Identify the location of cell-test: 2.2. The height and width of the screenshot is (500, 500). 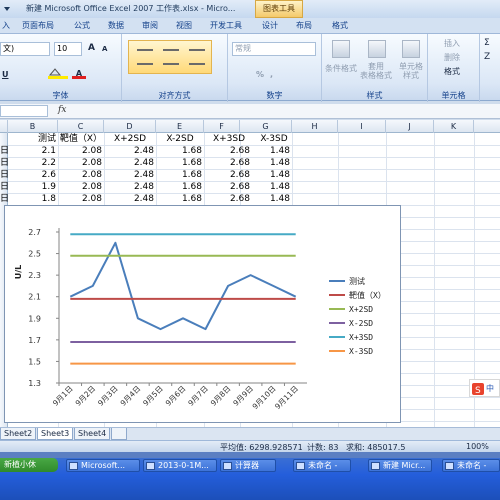
(32, 163).